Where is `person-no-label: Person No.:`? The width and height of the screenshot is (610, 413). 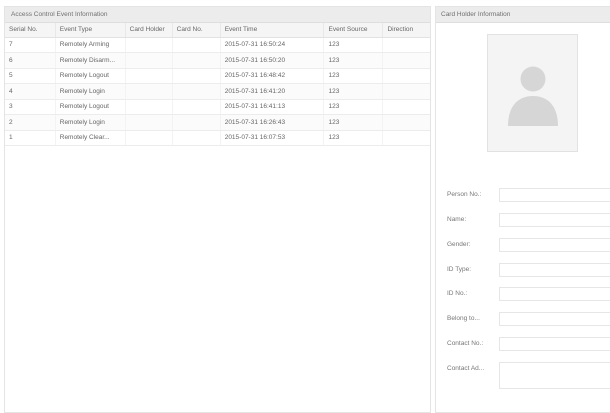
person-no-label: Person No.: is located at coordinates (464, 194).